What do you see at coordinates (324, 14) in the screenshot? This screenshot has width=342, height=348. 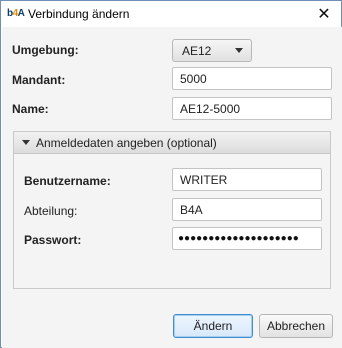 I see `close-icon: ✕` at bounding box center [324, 14].